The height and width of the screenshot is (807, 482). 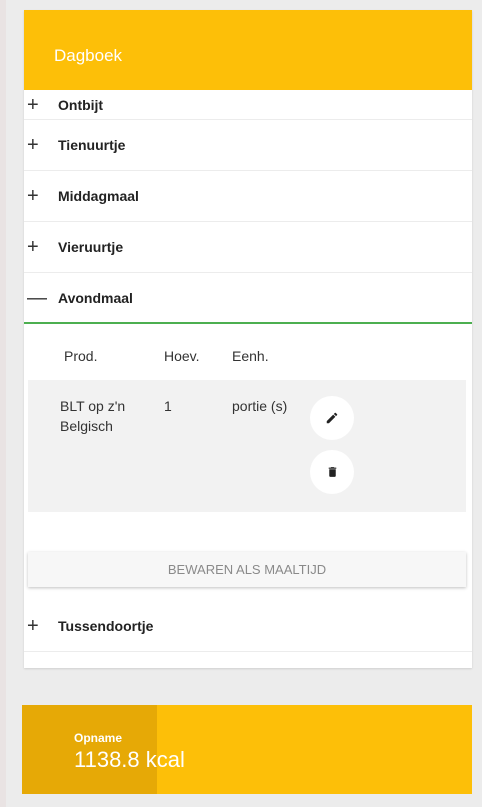 I want to click on minus-icon: —, so click(x=37, y=297).